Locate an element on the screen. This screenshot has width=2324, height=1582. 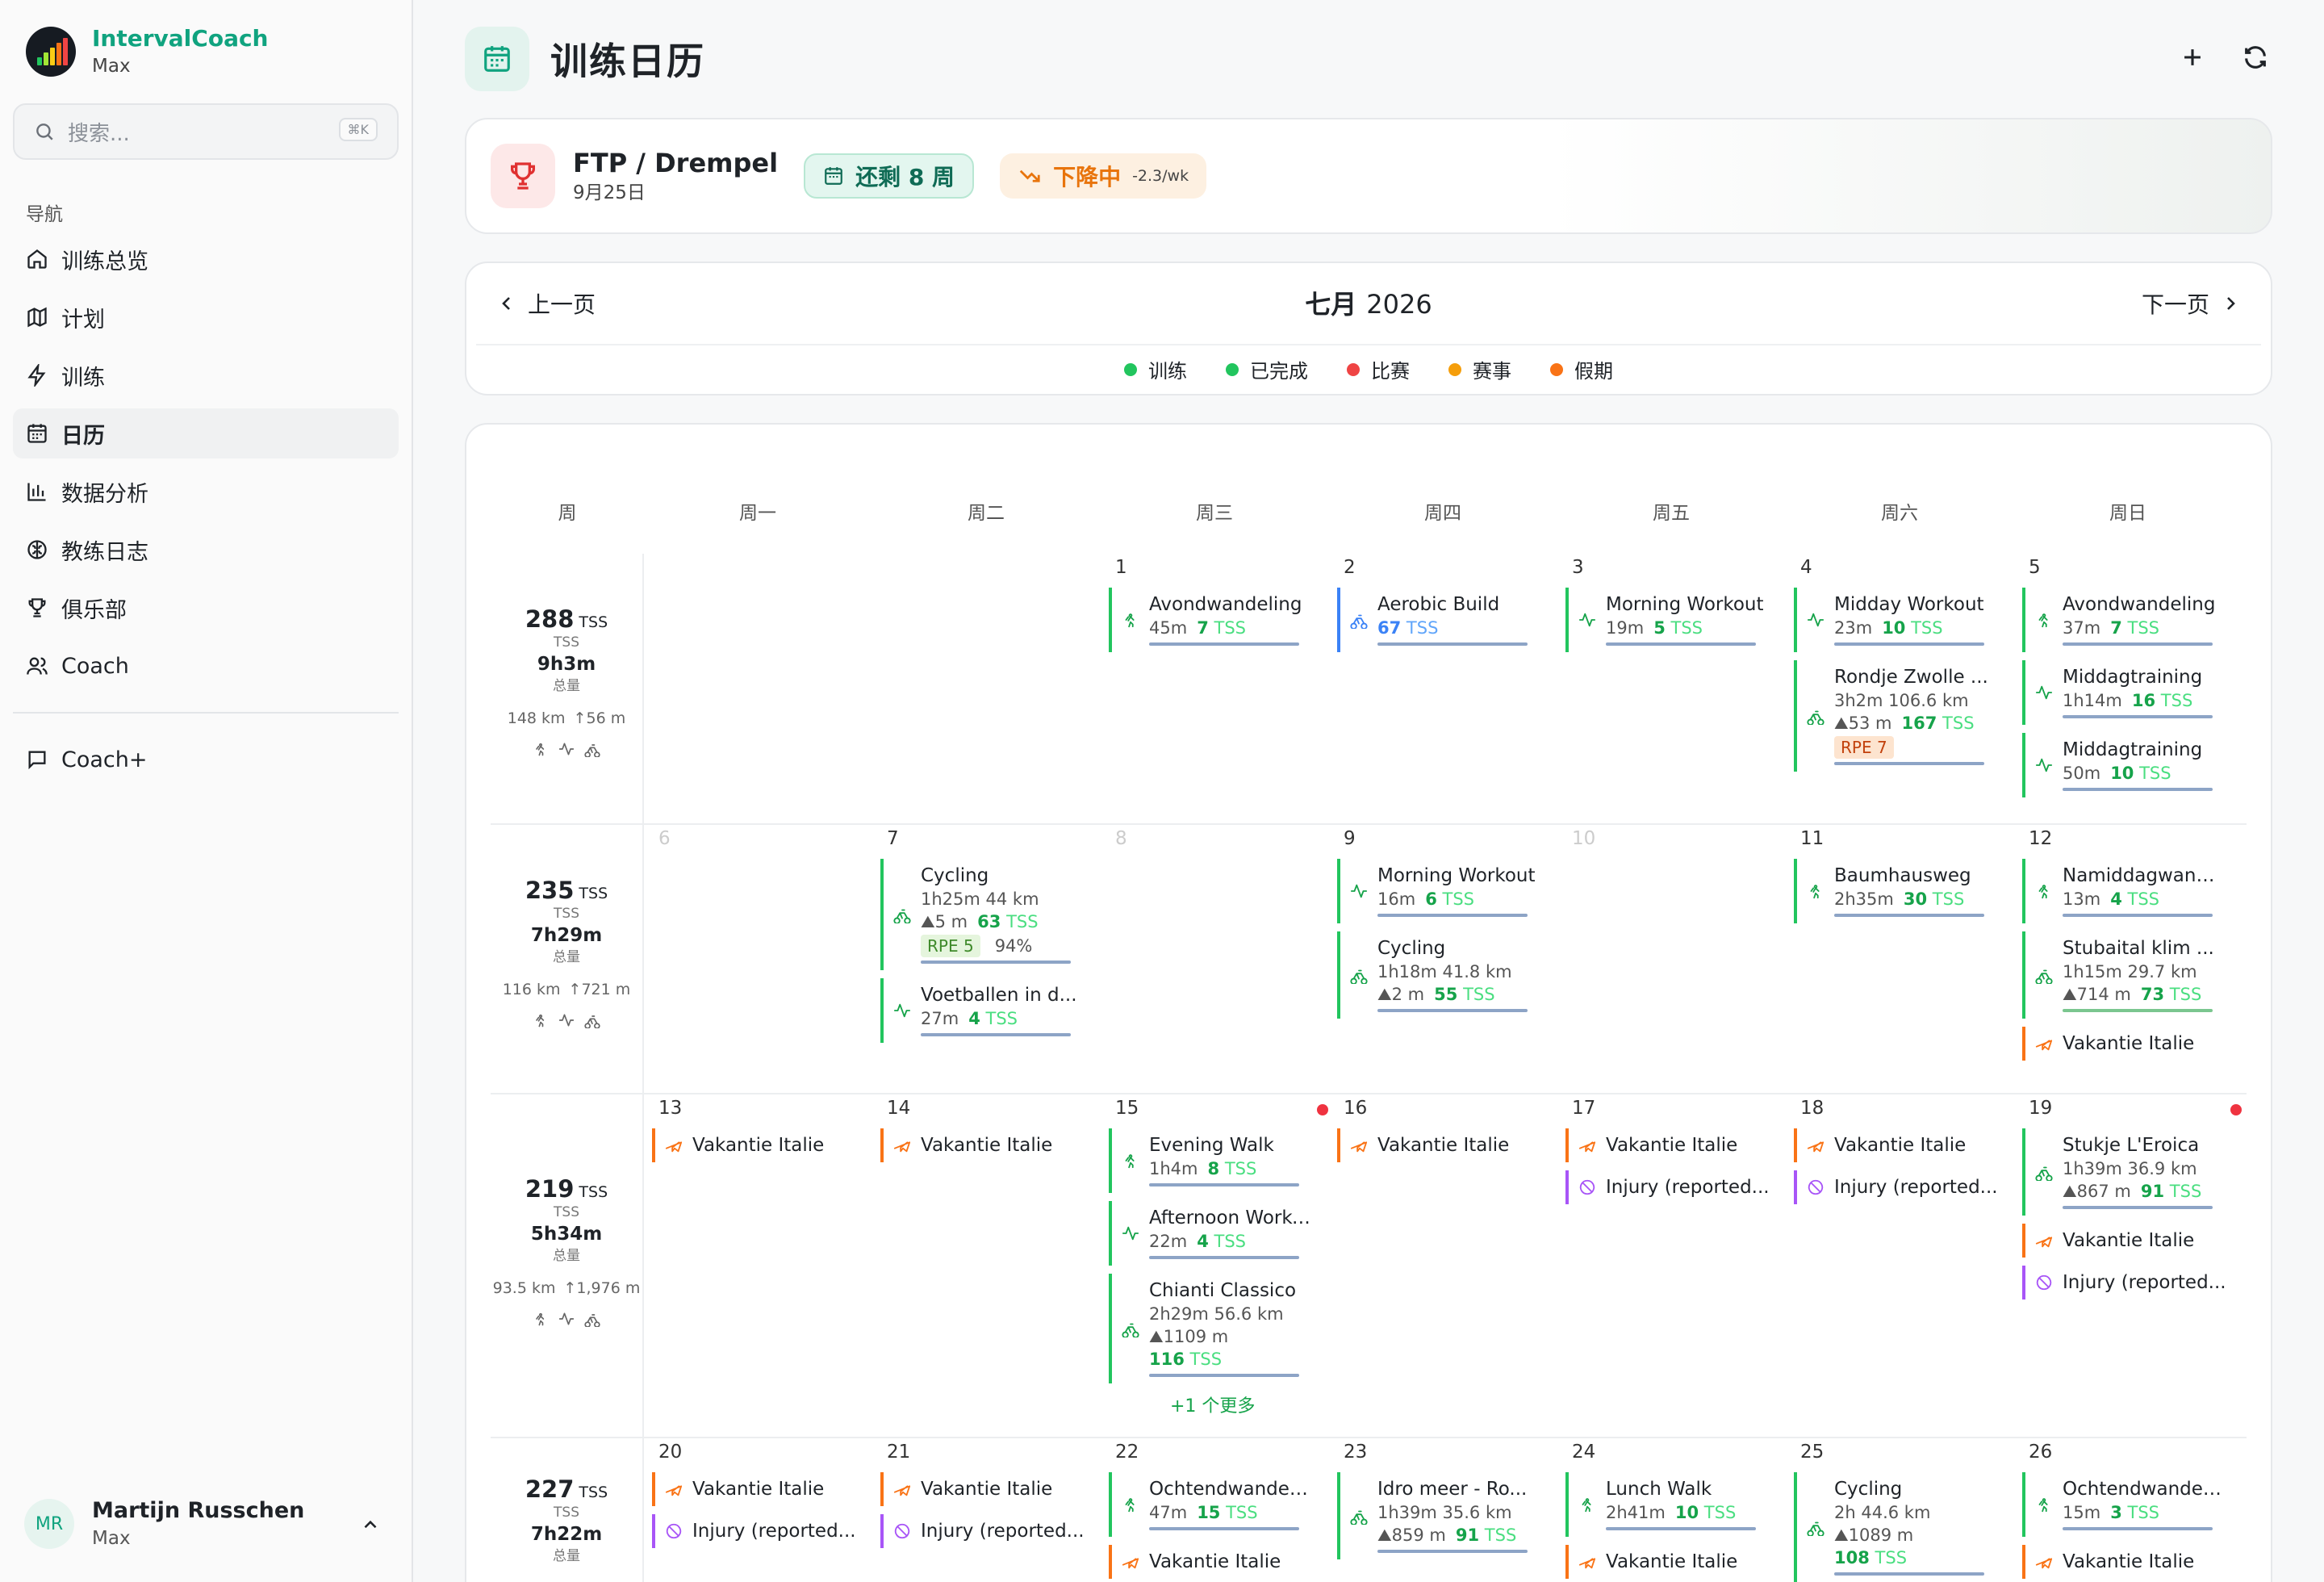
bike-icon is located at coordinates (1130, 1330).